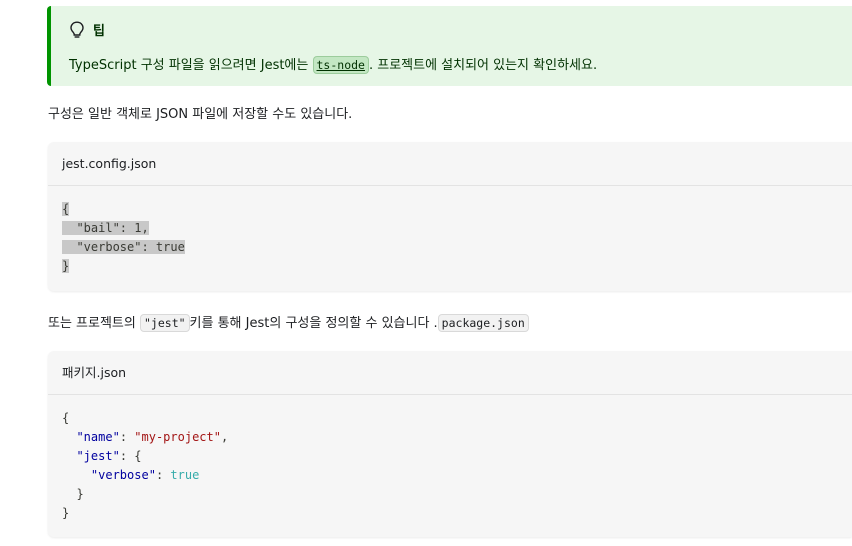 The image size is (852, 546). What do you see at coordinates (483, 323) in the screenshot?
I see `package-json-code: package.json` at bounding box center [483, 323].